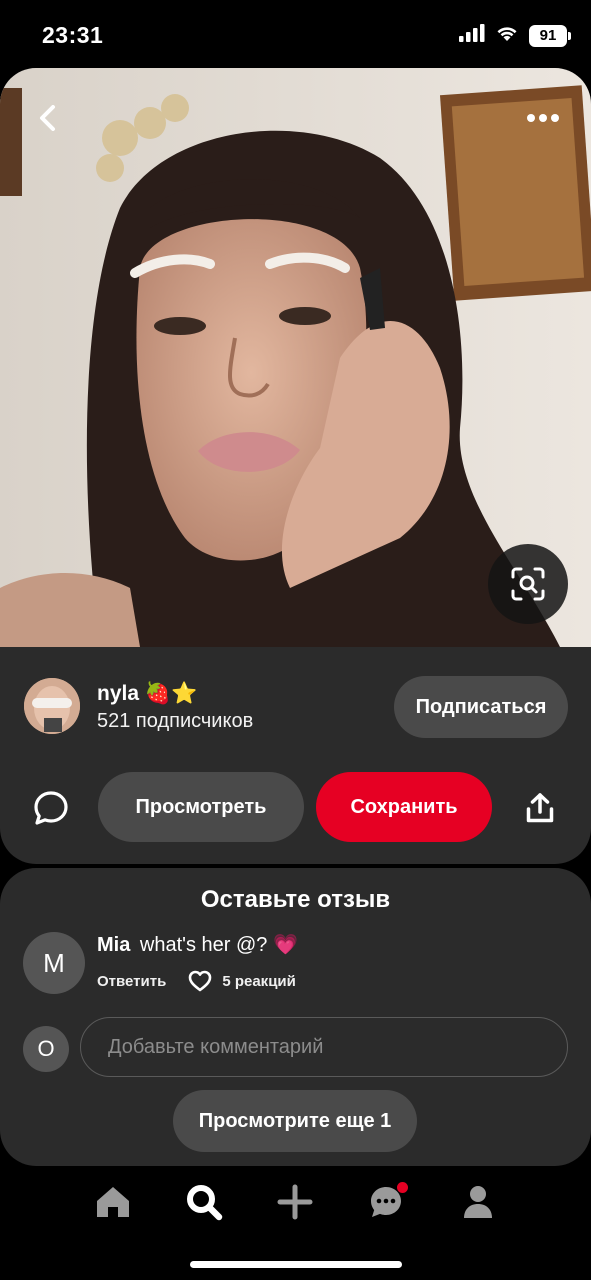  I want to click on profile-icon, so click(478, 1202).